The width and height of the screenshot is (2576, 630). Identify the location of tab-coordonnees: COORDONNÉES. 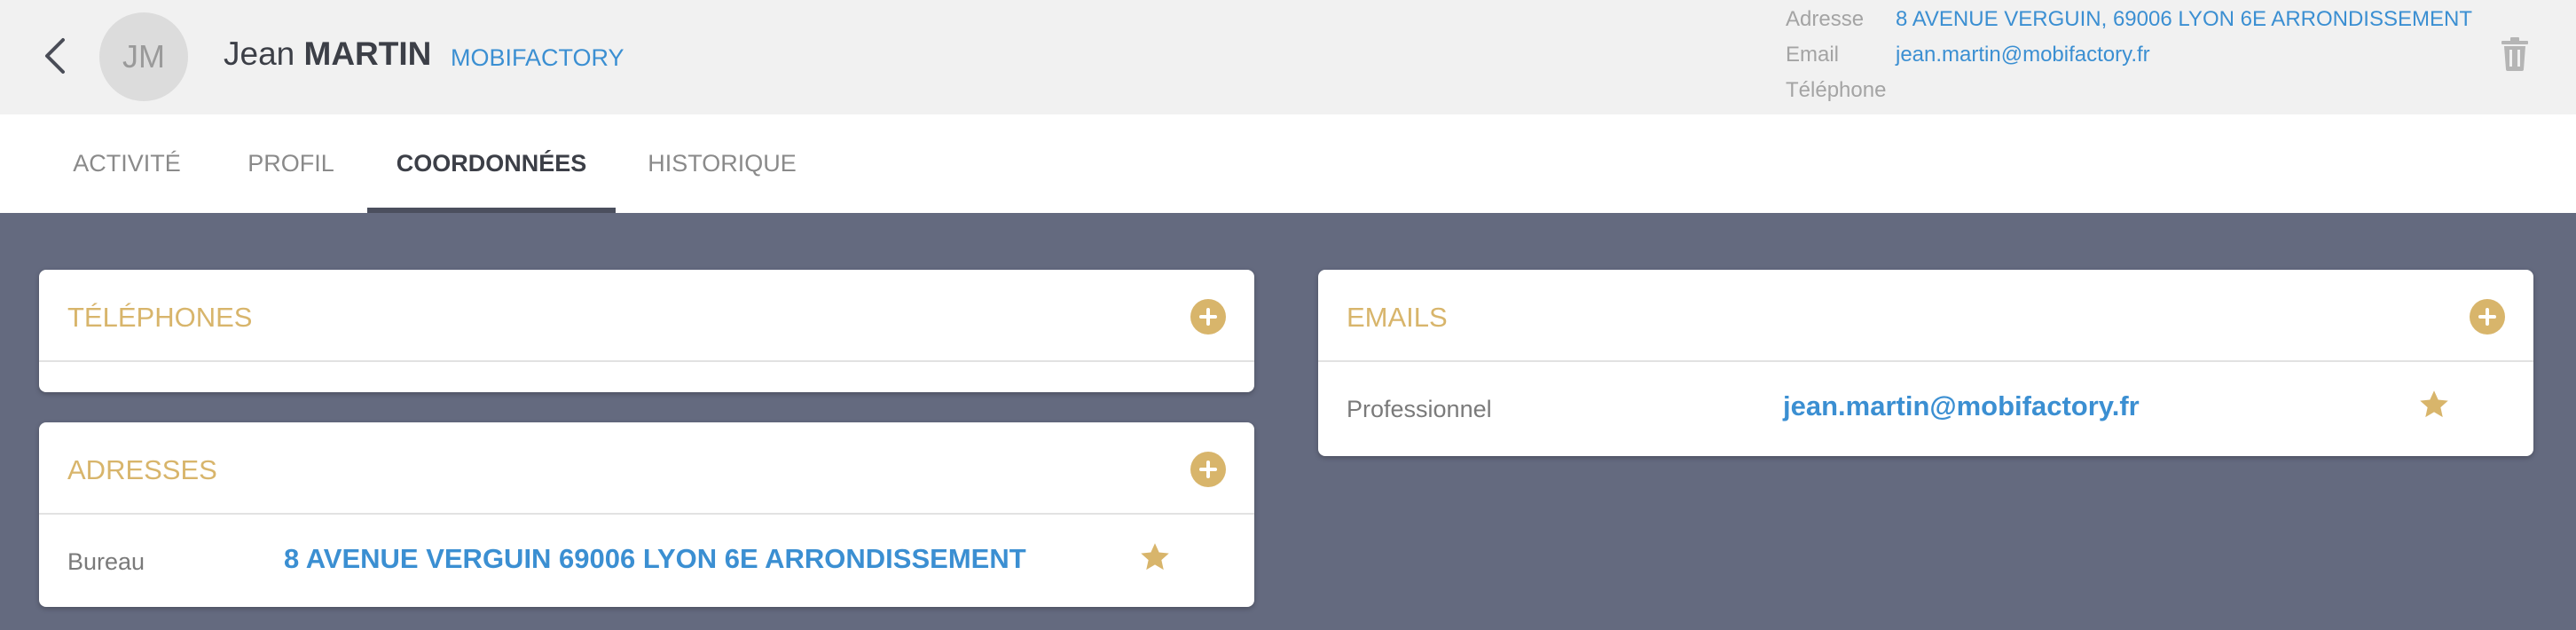
(491, 163).